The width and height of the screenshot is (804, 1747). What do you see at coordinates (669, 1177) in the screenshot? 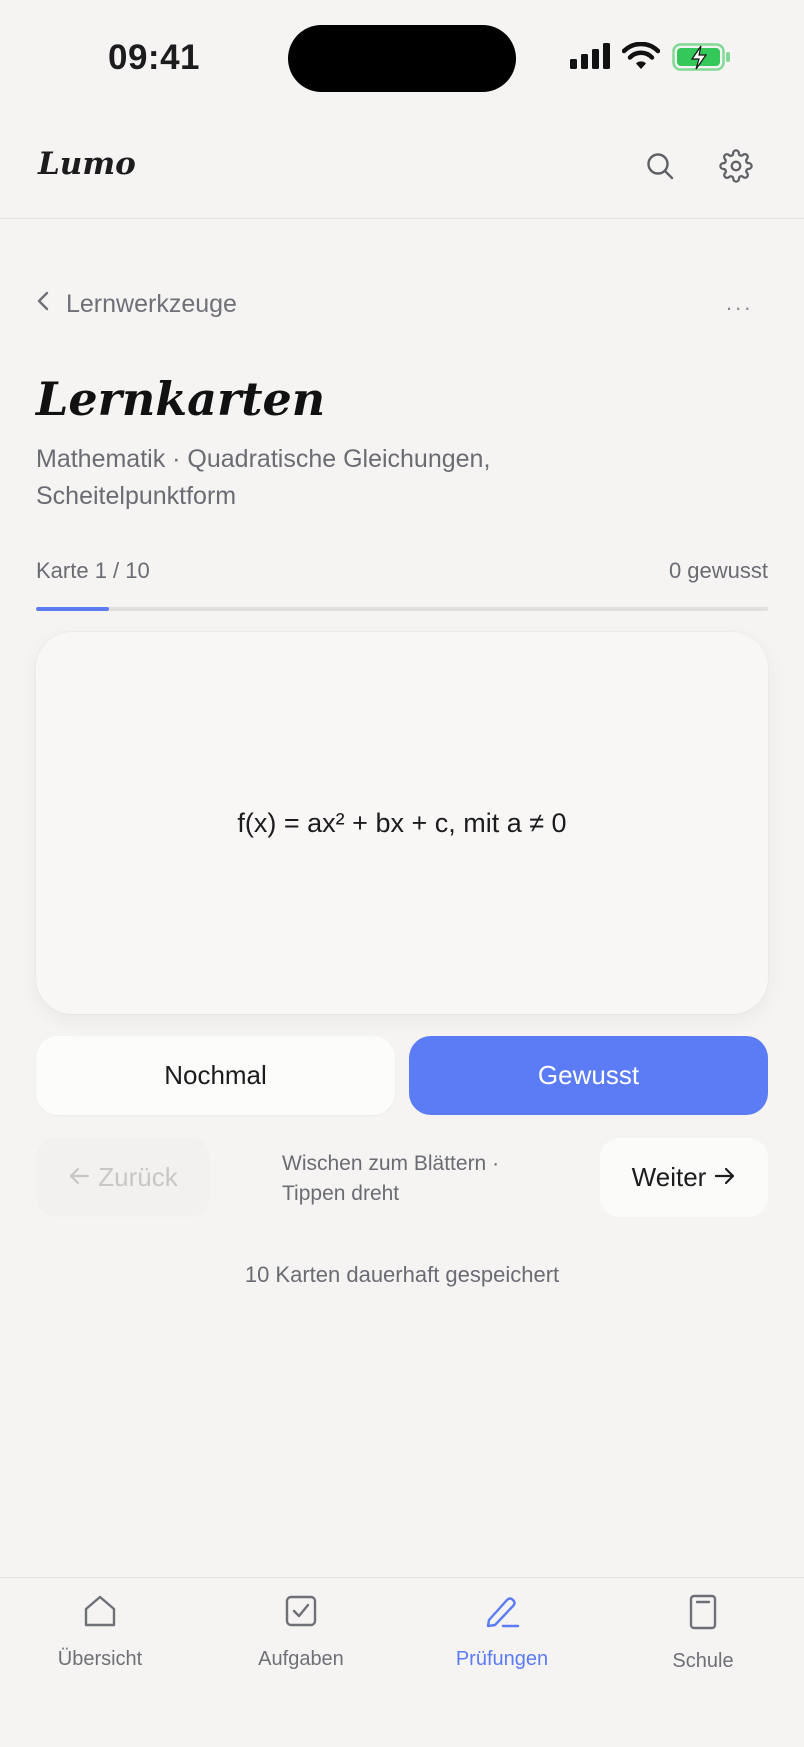
I see `next-button-label: Weiter` at bounding box center [669, 1177].